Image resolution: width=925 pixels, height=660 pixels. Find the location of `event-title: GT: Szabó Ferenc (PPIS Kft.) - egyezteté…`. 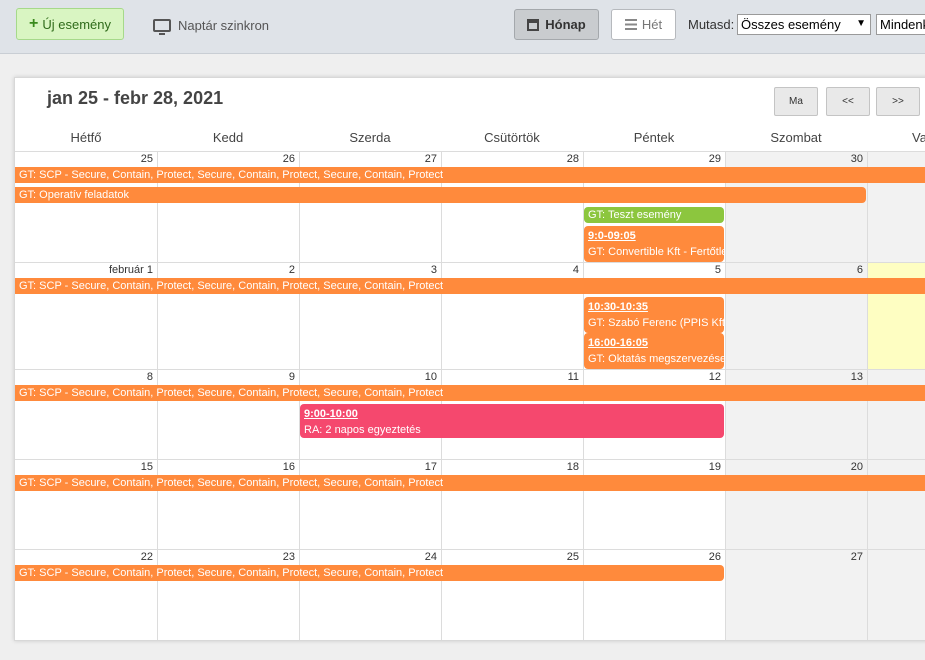

event-title: GT: Szabó Ferenc (PPIS Kft.) - egyezteté… is located at coordinates (656, 323).